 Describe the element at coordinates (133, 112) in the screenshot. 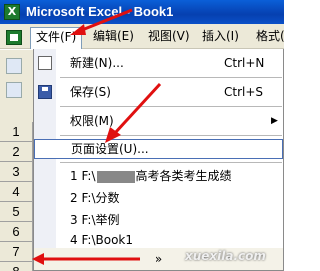

I see `annotation-arrow-page-setup` at that location.